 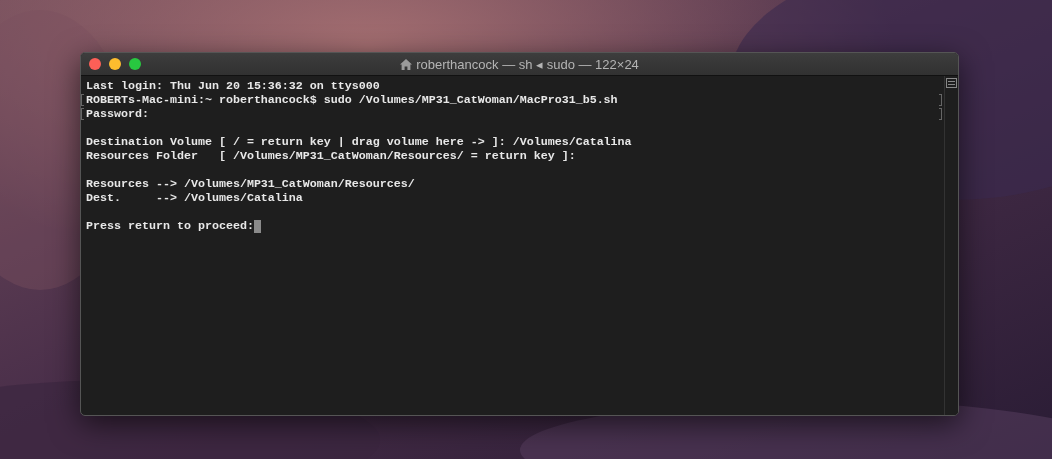 I want to click on zoom-button, so click(x=135, y=64).